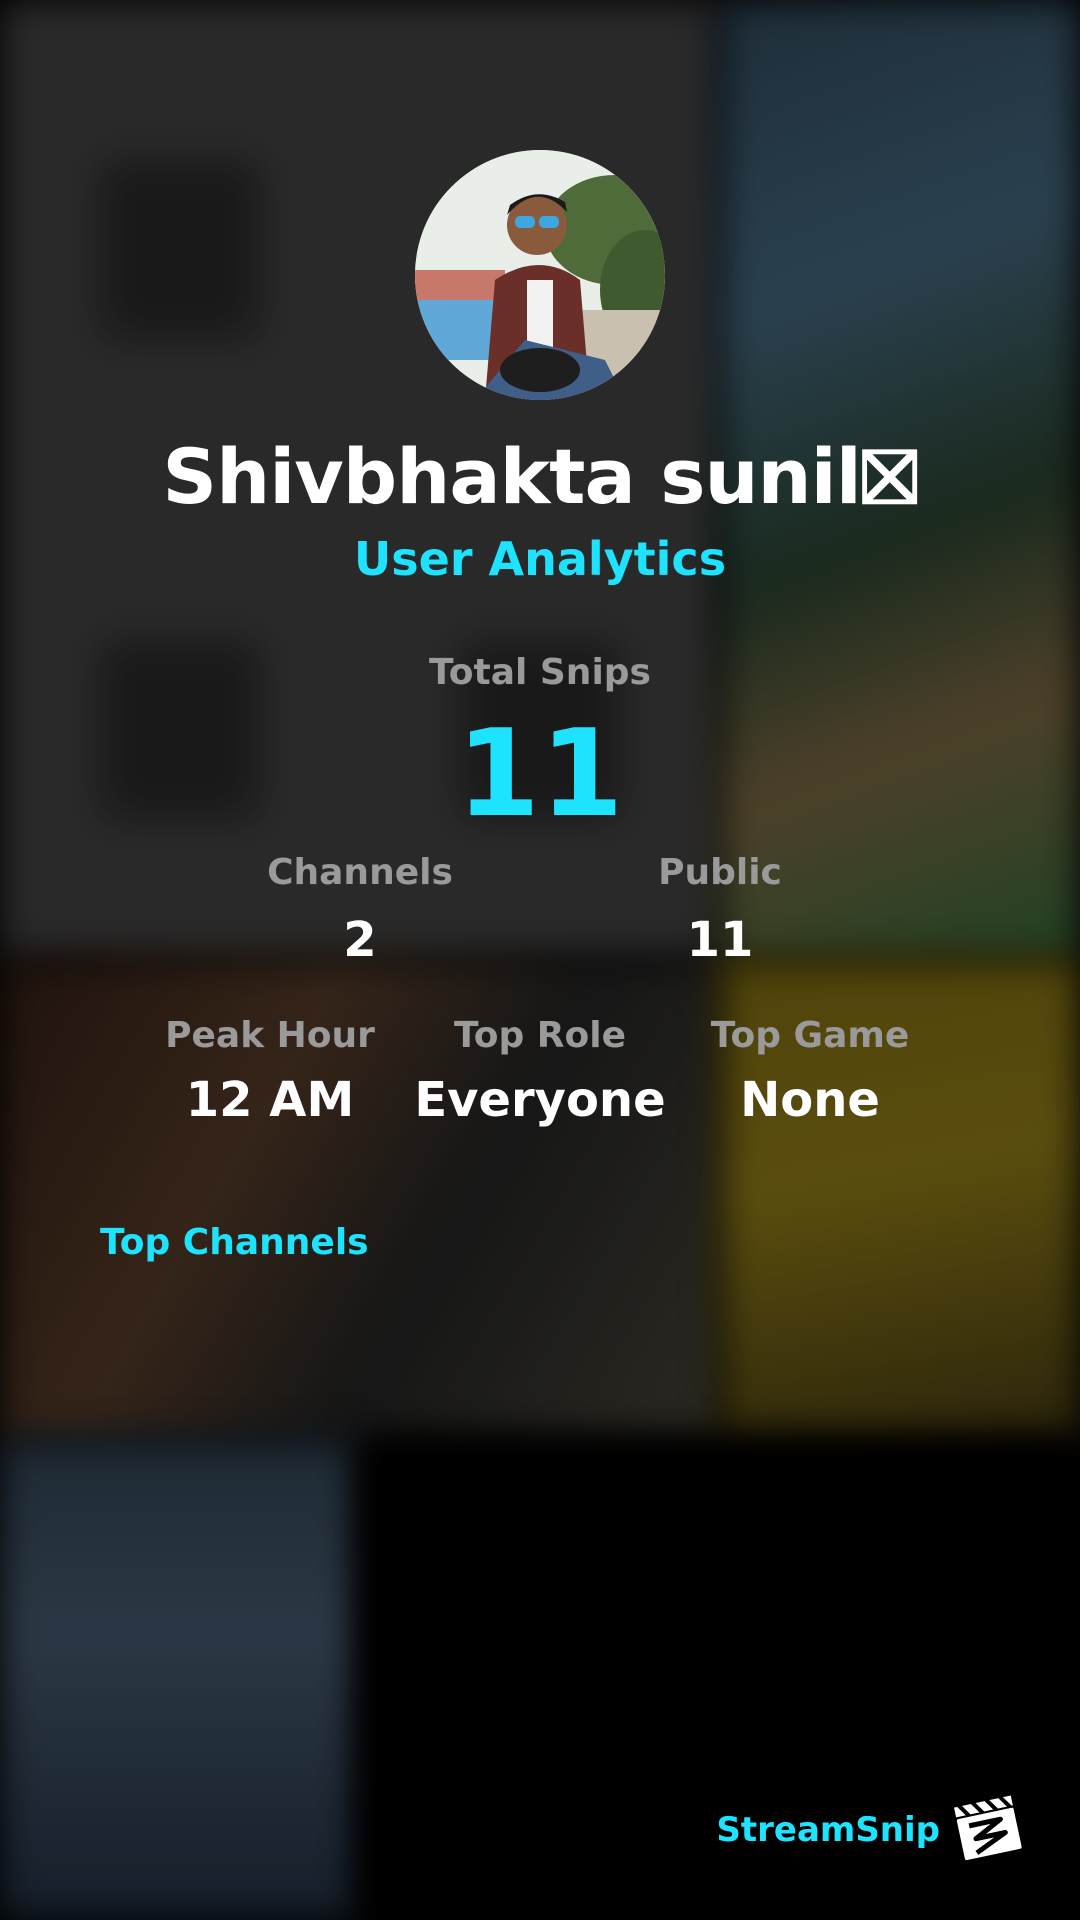 Image resolution: width=1080 pixels, height=1920 pixels. What do you see at coordinates (810, 1100) in the screenshot?
I see `top-game-value: None` at bounding box center [810, 1100].